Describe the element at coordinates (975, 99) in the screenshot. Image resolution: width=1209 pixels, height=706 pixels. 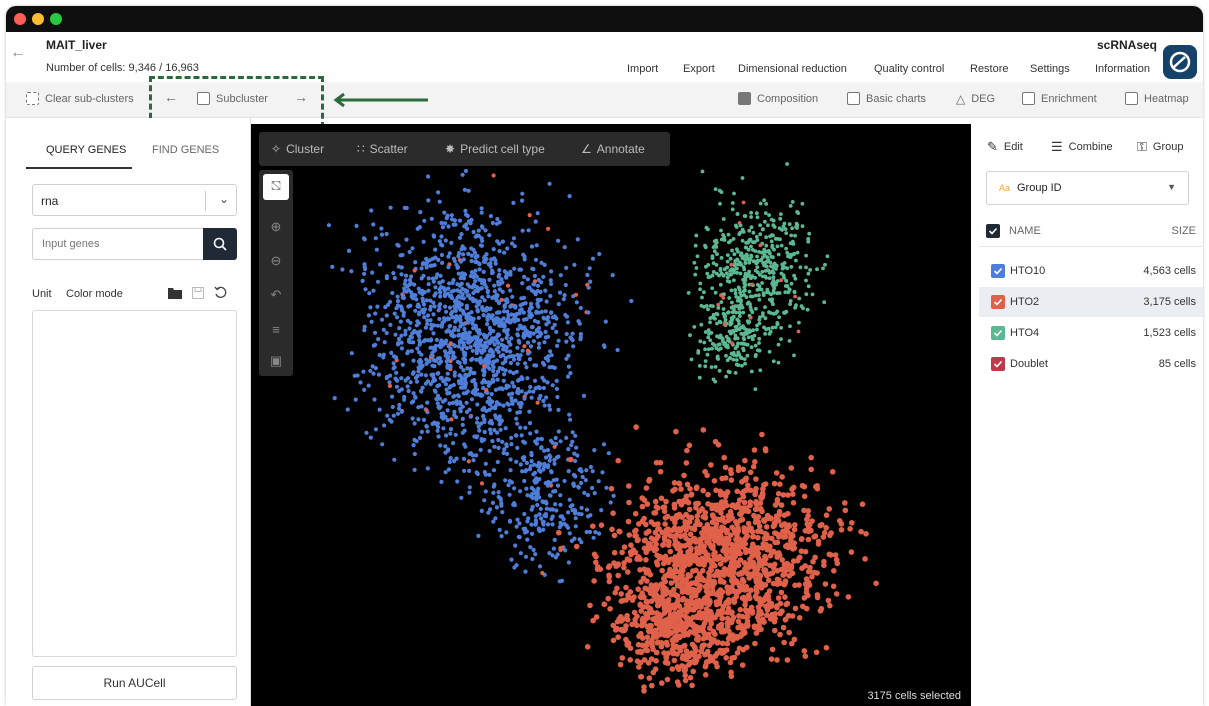
I see `deg-button: △ DEG` at that location.